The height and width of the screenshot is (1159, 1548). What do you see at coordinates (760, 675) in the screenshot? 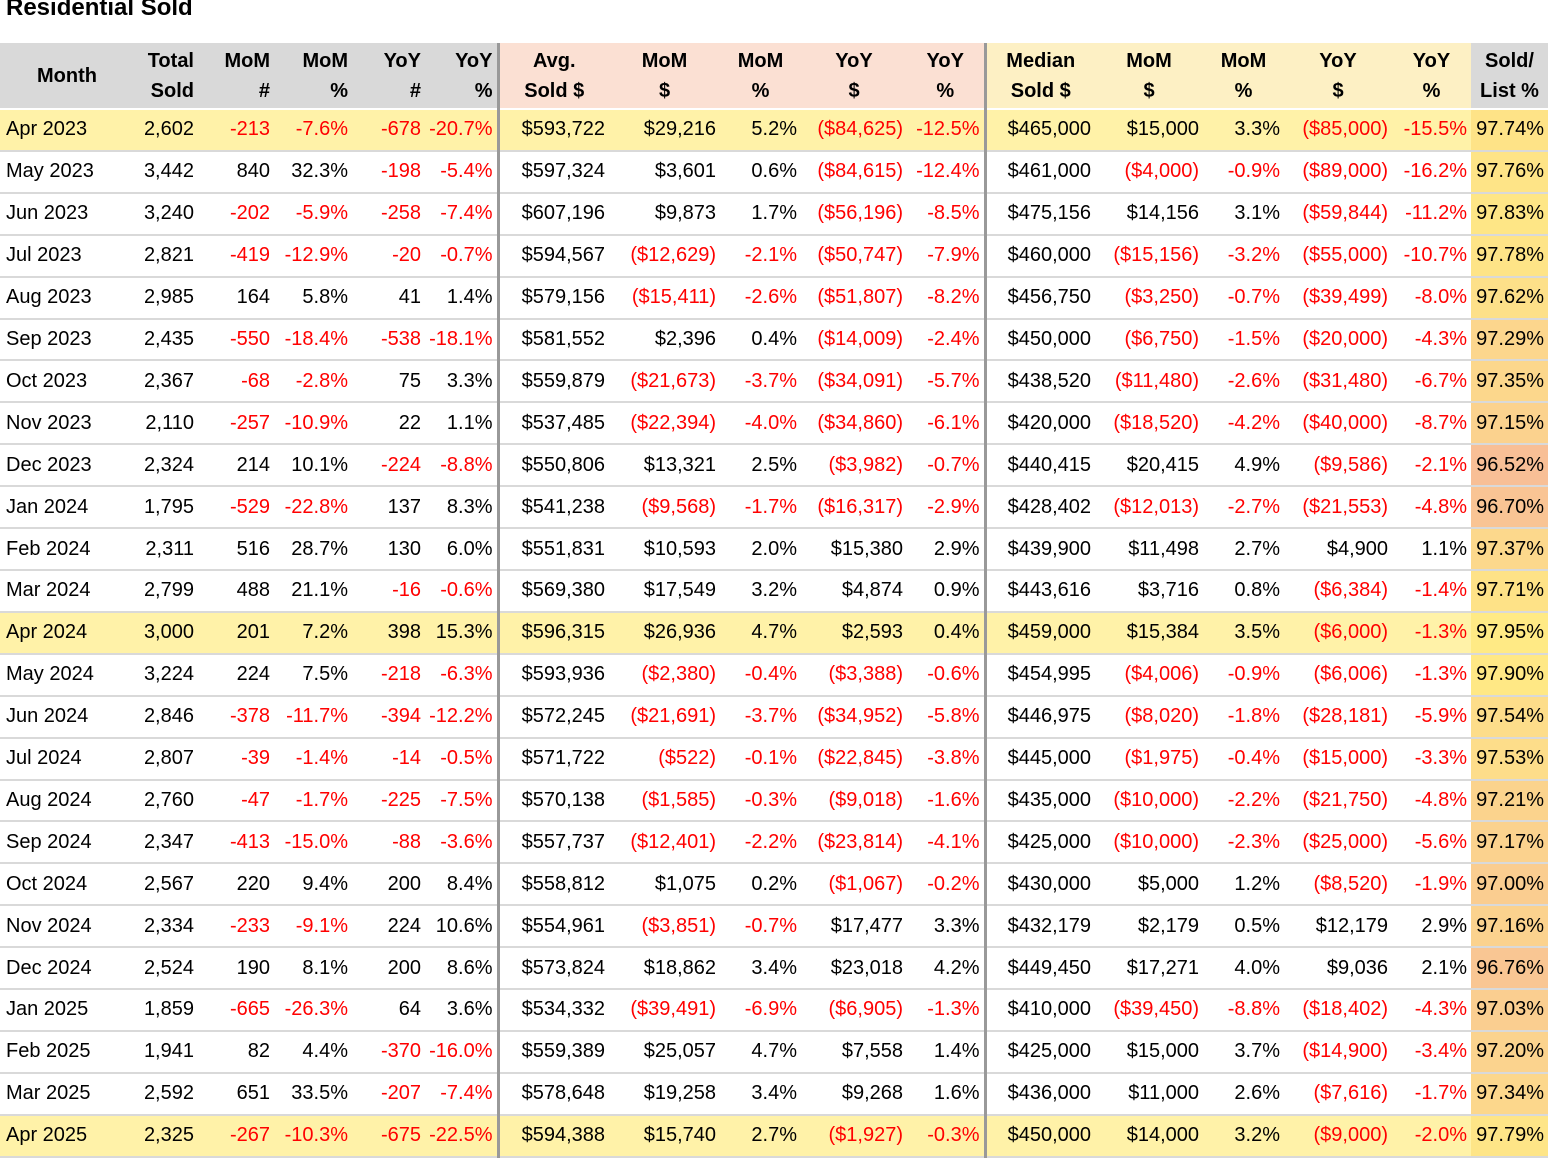
I see `value-cell: -0.4%` at bounding box center [760, 675].